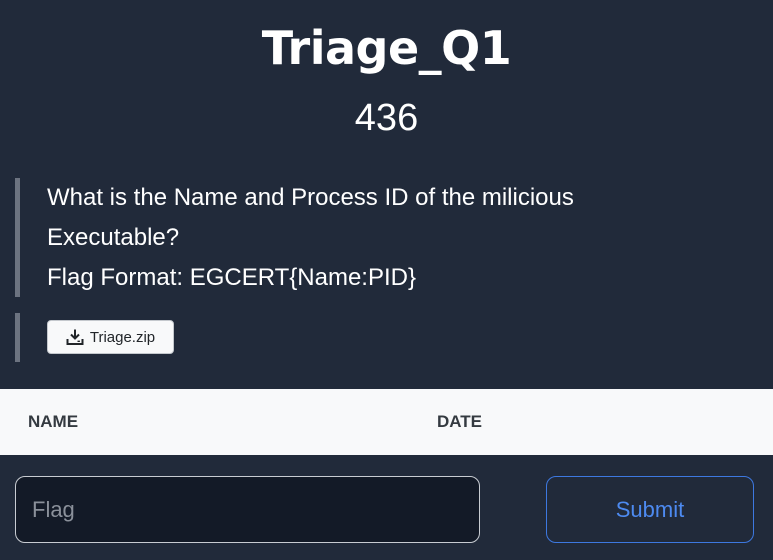  I want to click on challenge-files: Triage.zip, so click(94, 337).